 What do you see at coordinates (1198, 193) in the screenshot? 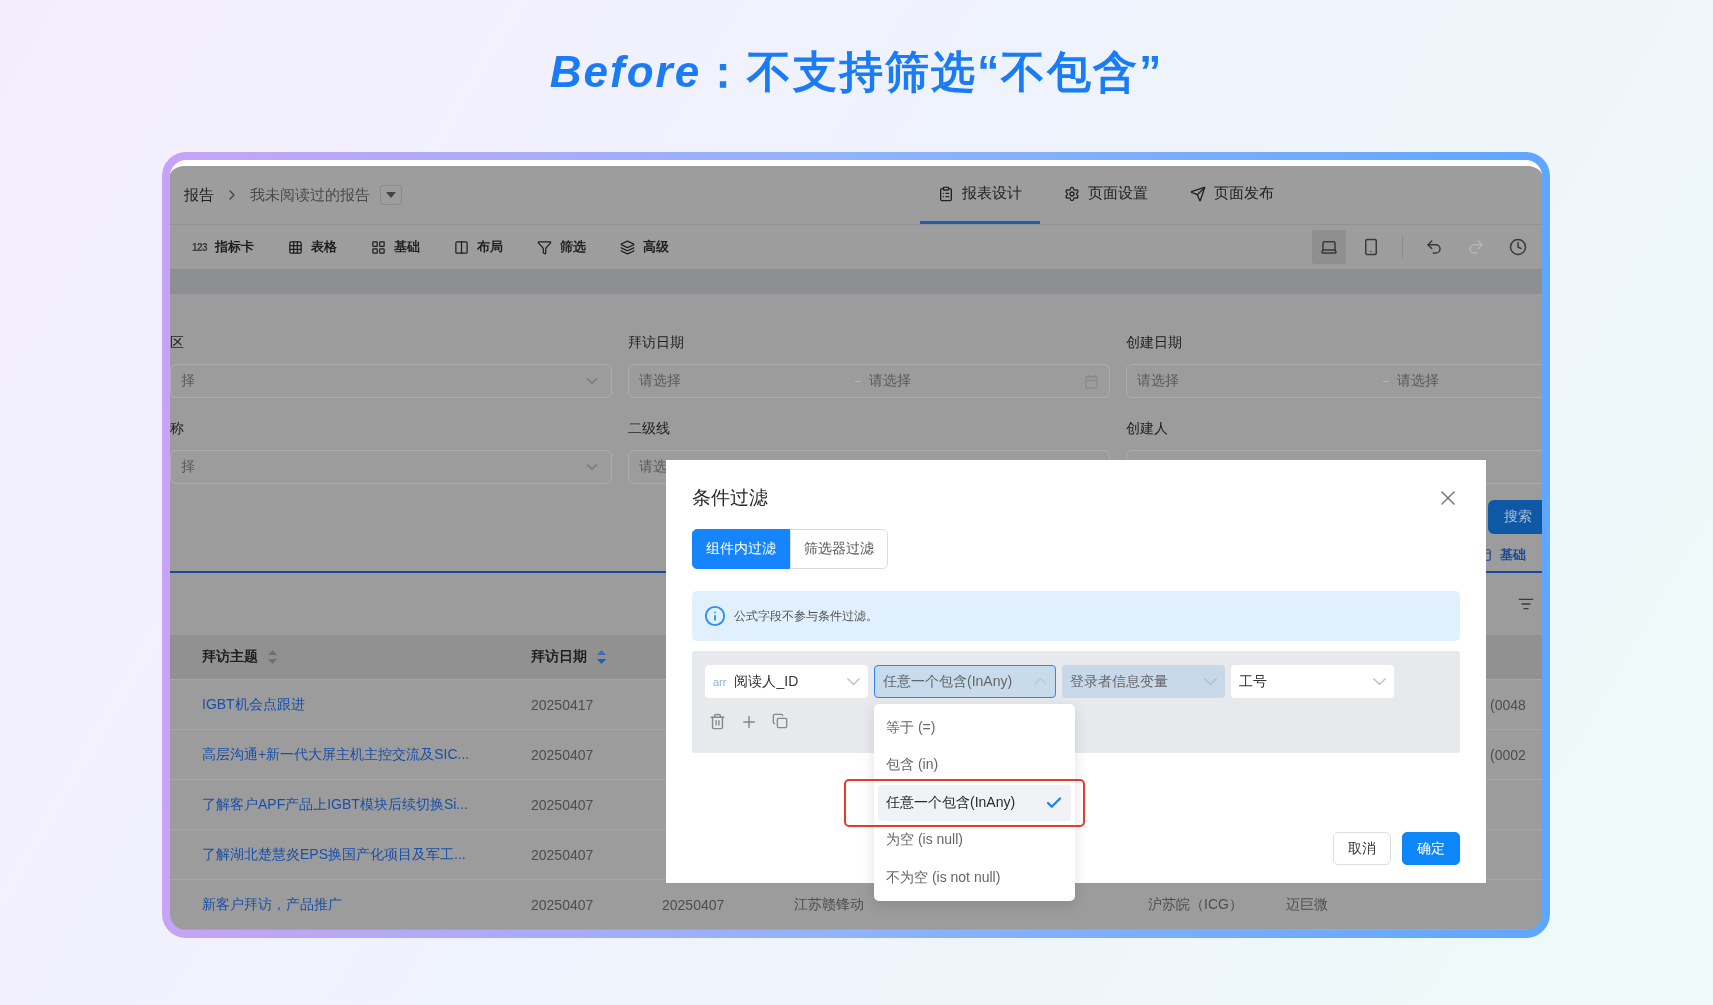
I see `paper-plane-icon` at bounding box center [1198, 193].